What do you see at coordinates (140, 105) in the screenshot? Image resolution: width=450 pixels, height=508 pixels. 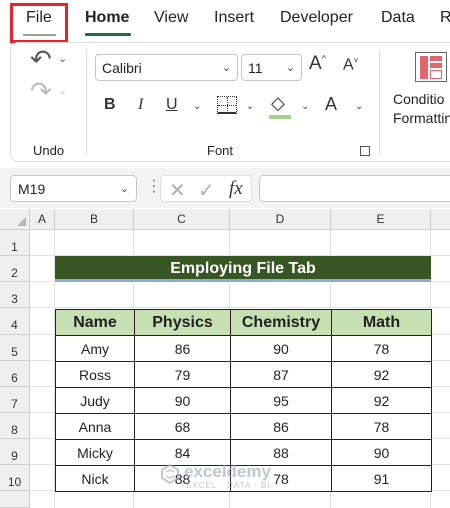 I see `italic-icon: I` at bounding box center [140, 105].